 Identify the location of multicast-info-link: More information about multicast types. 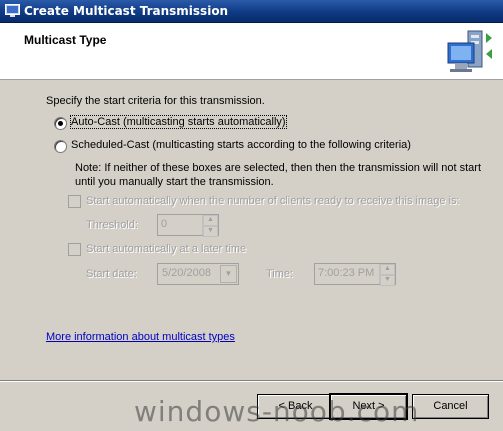
(140, 337).